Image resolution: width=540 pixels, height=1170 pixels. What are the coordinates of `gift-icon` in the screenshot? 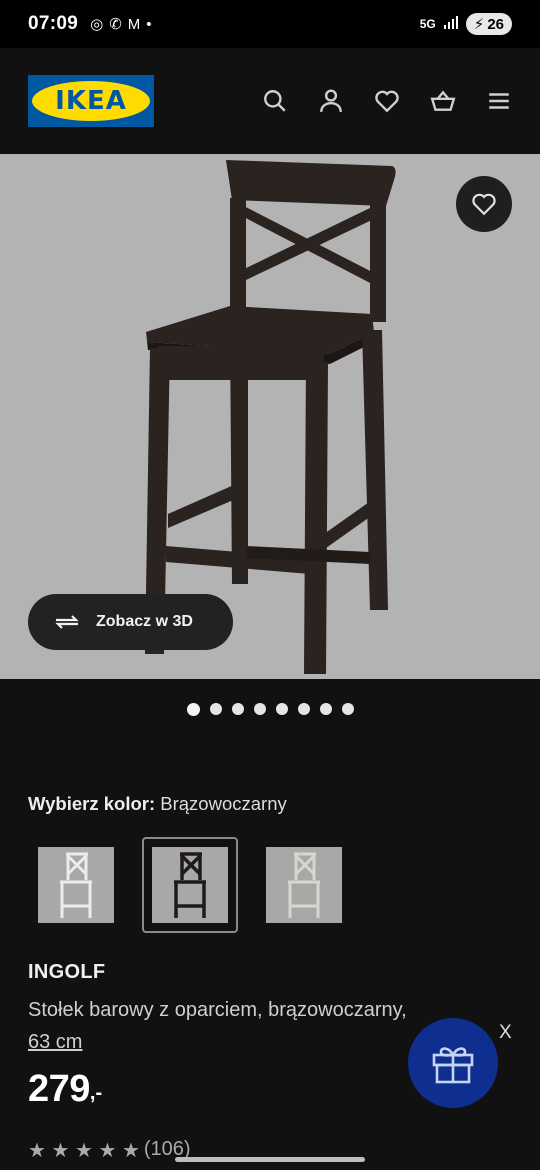 It's located at (453, 1065).